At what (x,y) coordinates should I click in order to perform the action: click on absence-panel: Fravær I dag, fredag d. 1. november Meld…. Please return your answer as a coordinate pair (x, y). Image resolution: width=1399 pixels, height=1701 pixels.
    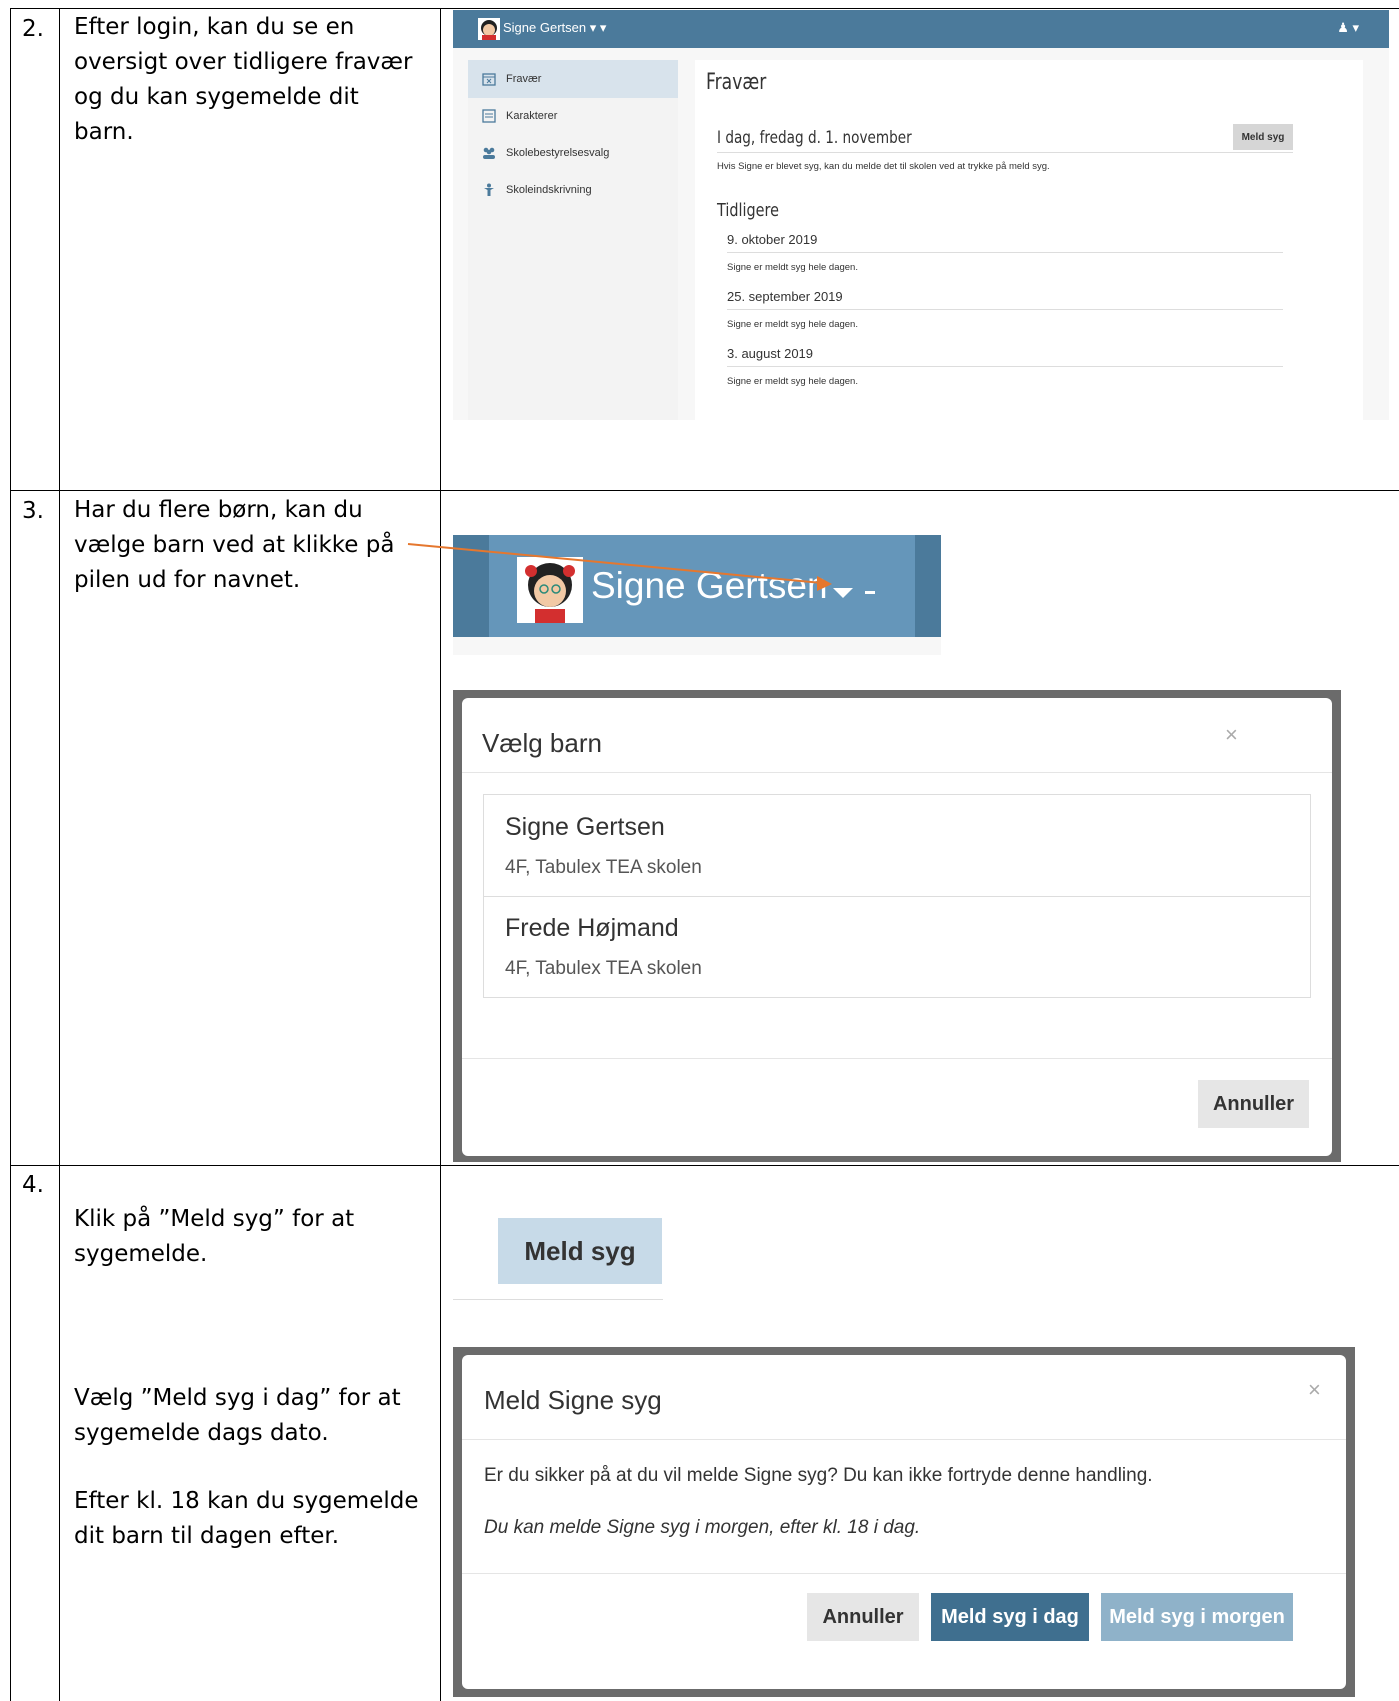
    Looking at the image, I should click on (1029, 240).